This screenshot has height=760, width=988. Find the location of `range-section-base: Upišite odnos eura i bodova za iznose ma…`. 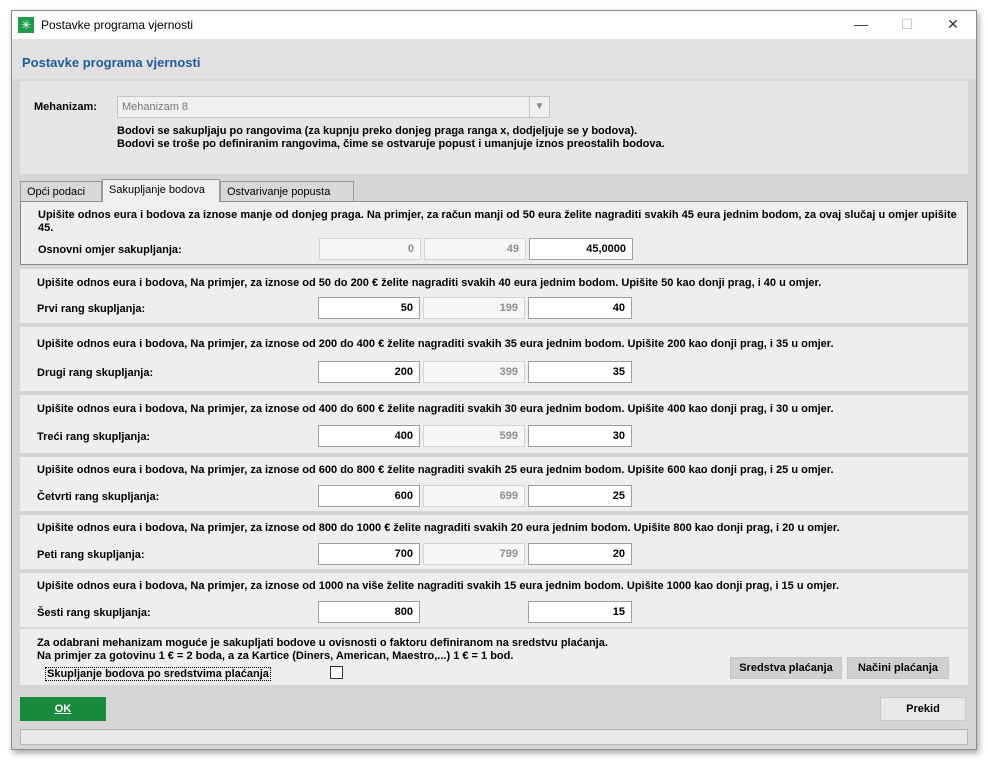

range-section-base: Upišite odnos eura i bodova za iznose ma… is located at coordinates (494, 233).